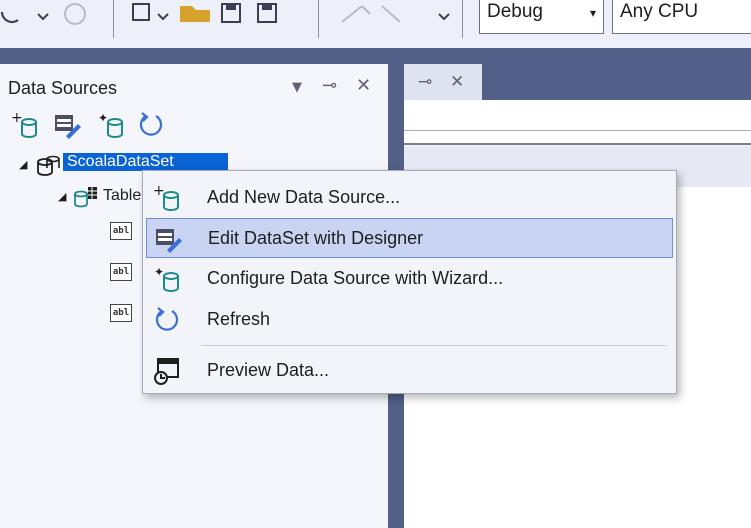 The image size is (751, 528). I want to click on main-toolbar: Debug ▾ Any CPU, so click(375, 24).